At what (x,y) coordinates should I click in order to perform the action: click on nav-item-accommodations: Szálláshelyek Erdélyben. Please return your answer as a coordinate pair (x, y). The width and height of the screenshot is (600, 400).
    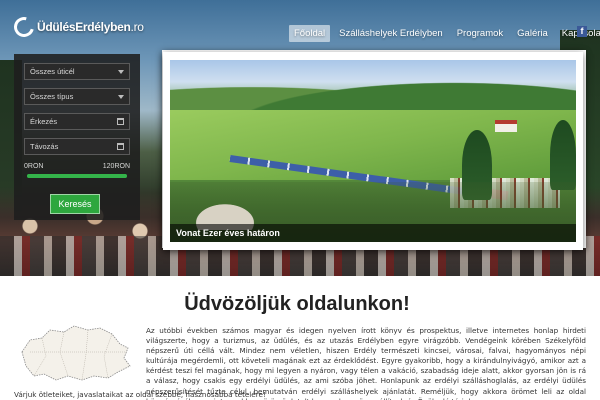
    Looking at the image, I should click on (391, 33).